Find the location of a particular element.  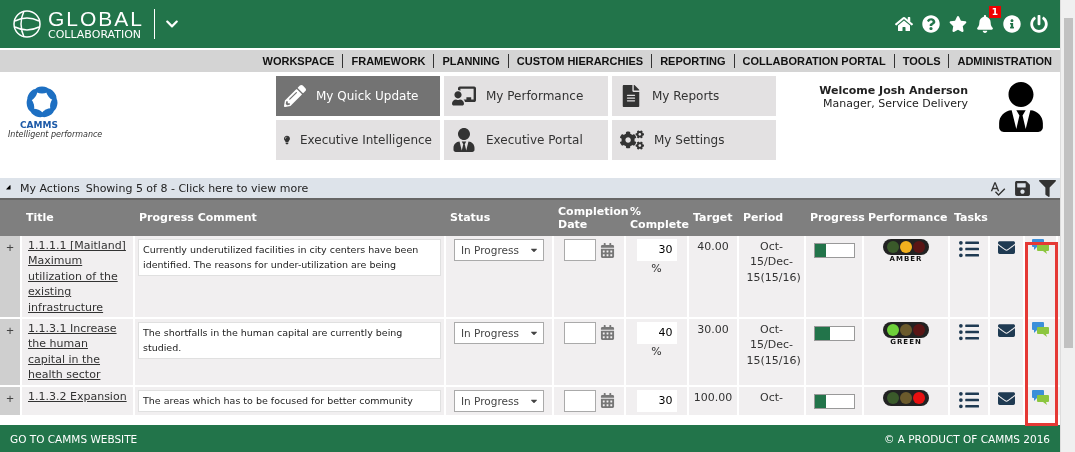

actions-title: My Actions is located at coordinates (50, 188).